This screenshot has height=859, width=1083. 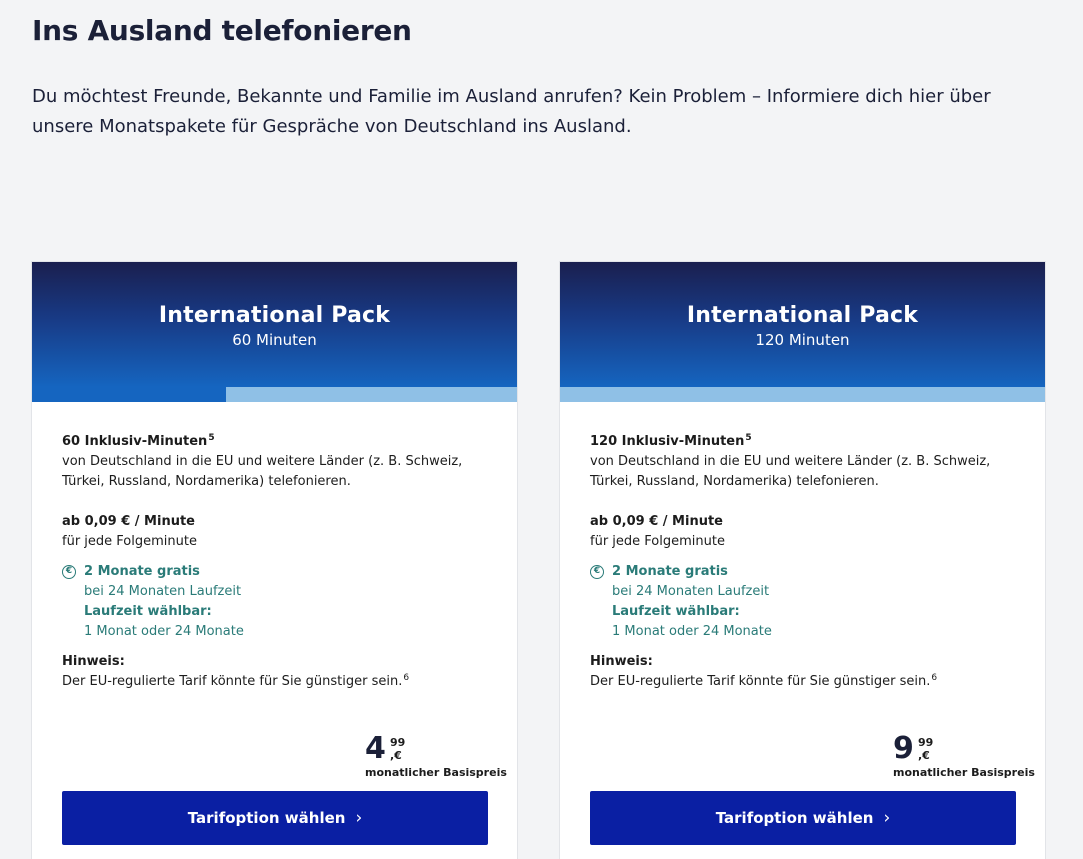 I want to click on price-integer: 4, so click(x=375, y=748).